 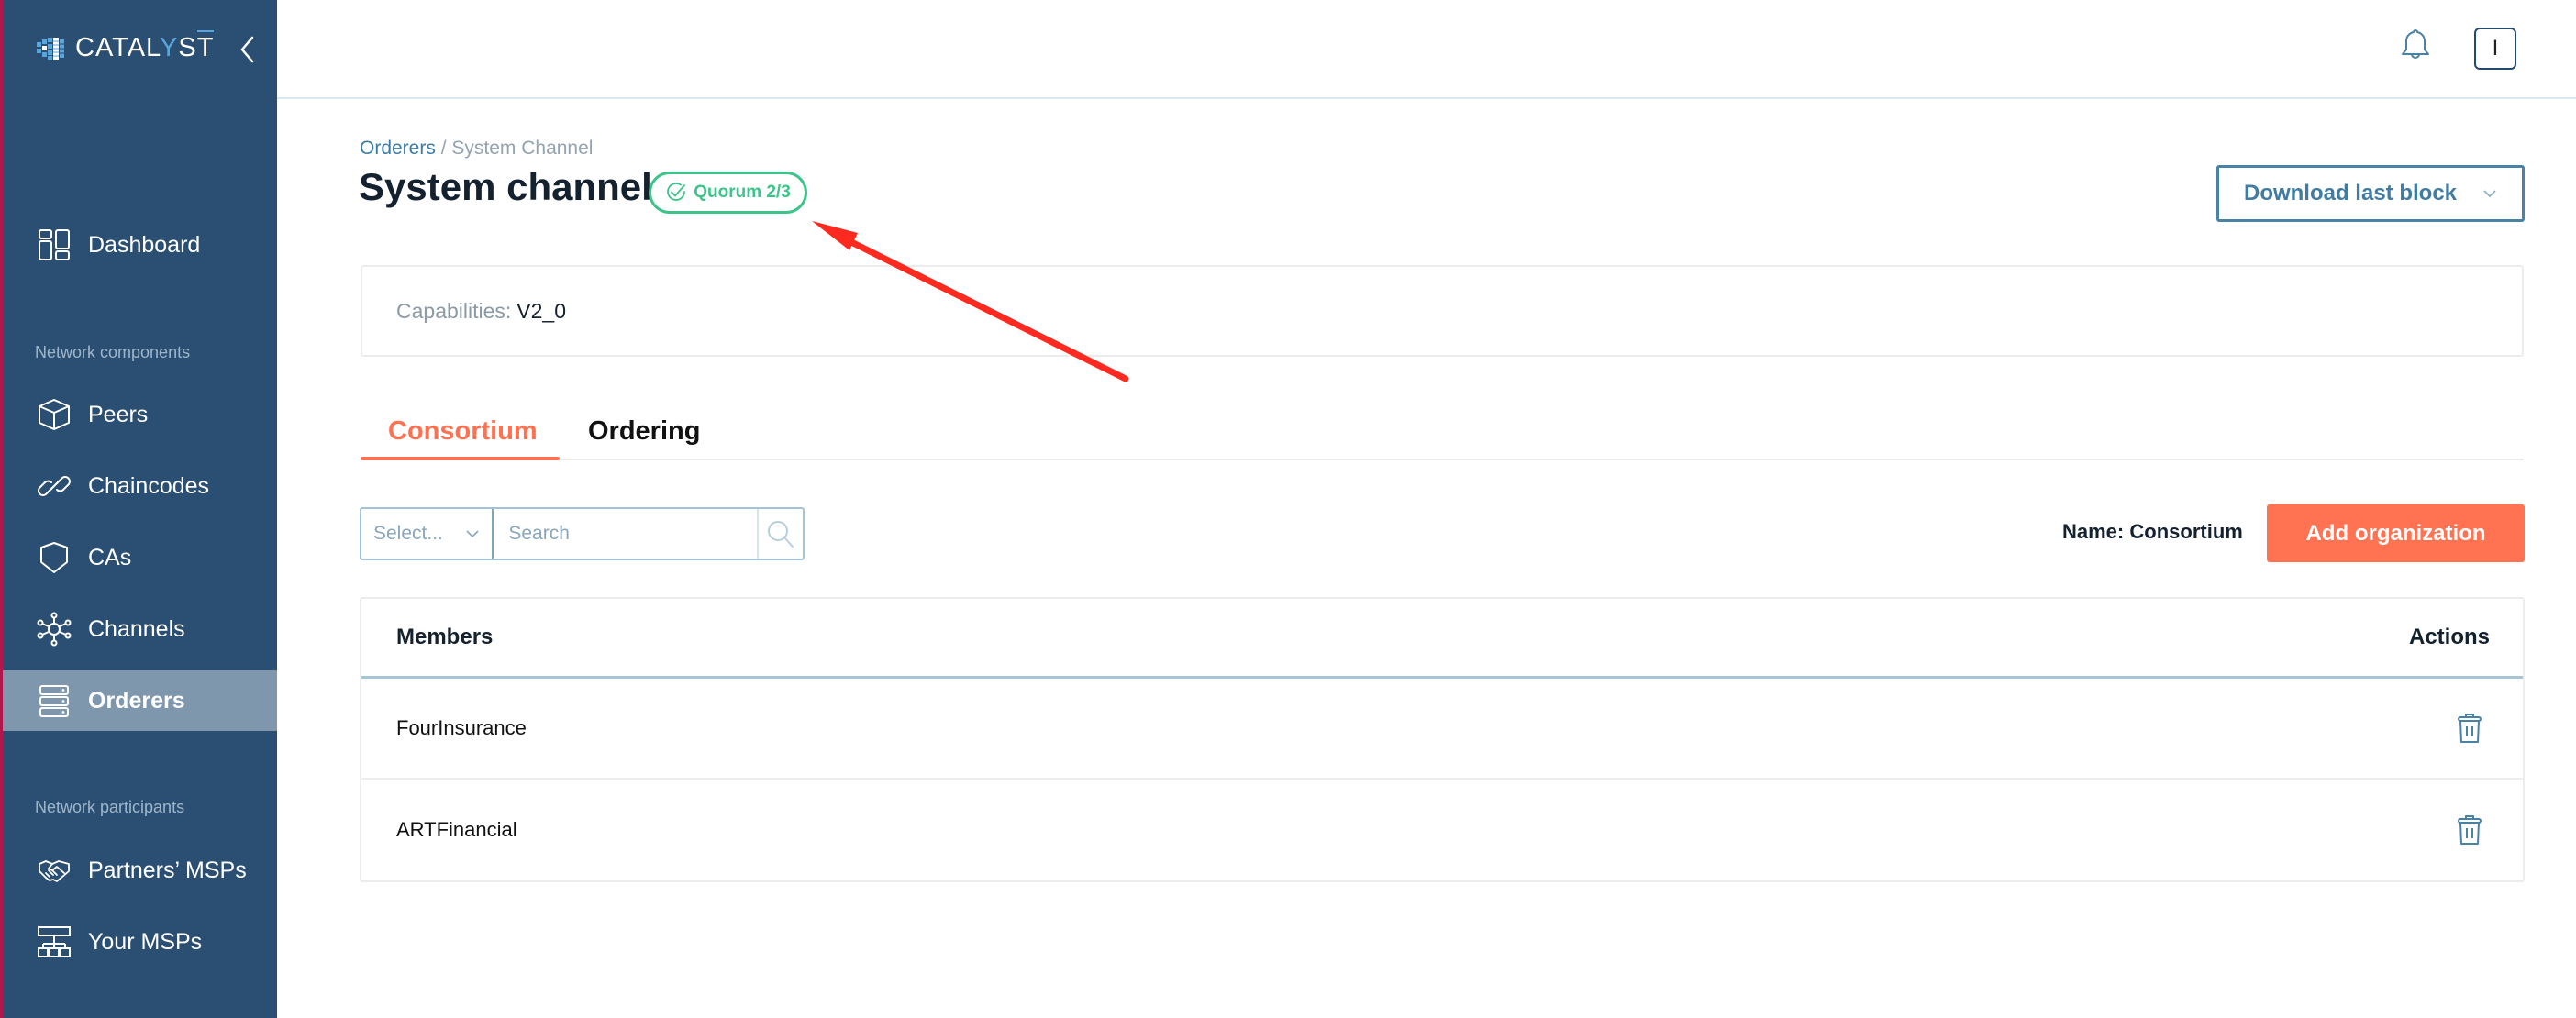 What do you see at coordinates (167, 870) in the screenshot?
I see `sidebar-item-label: Partners’ MSPs` at bounding box center [167, 870].